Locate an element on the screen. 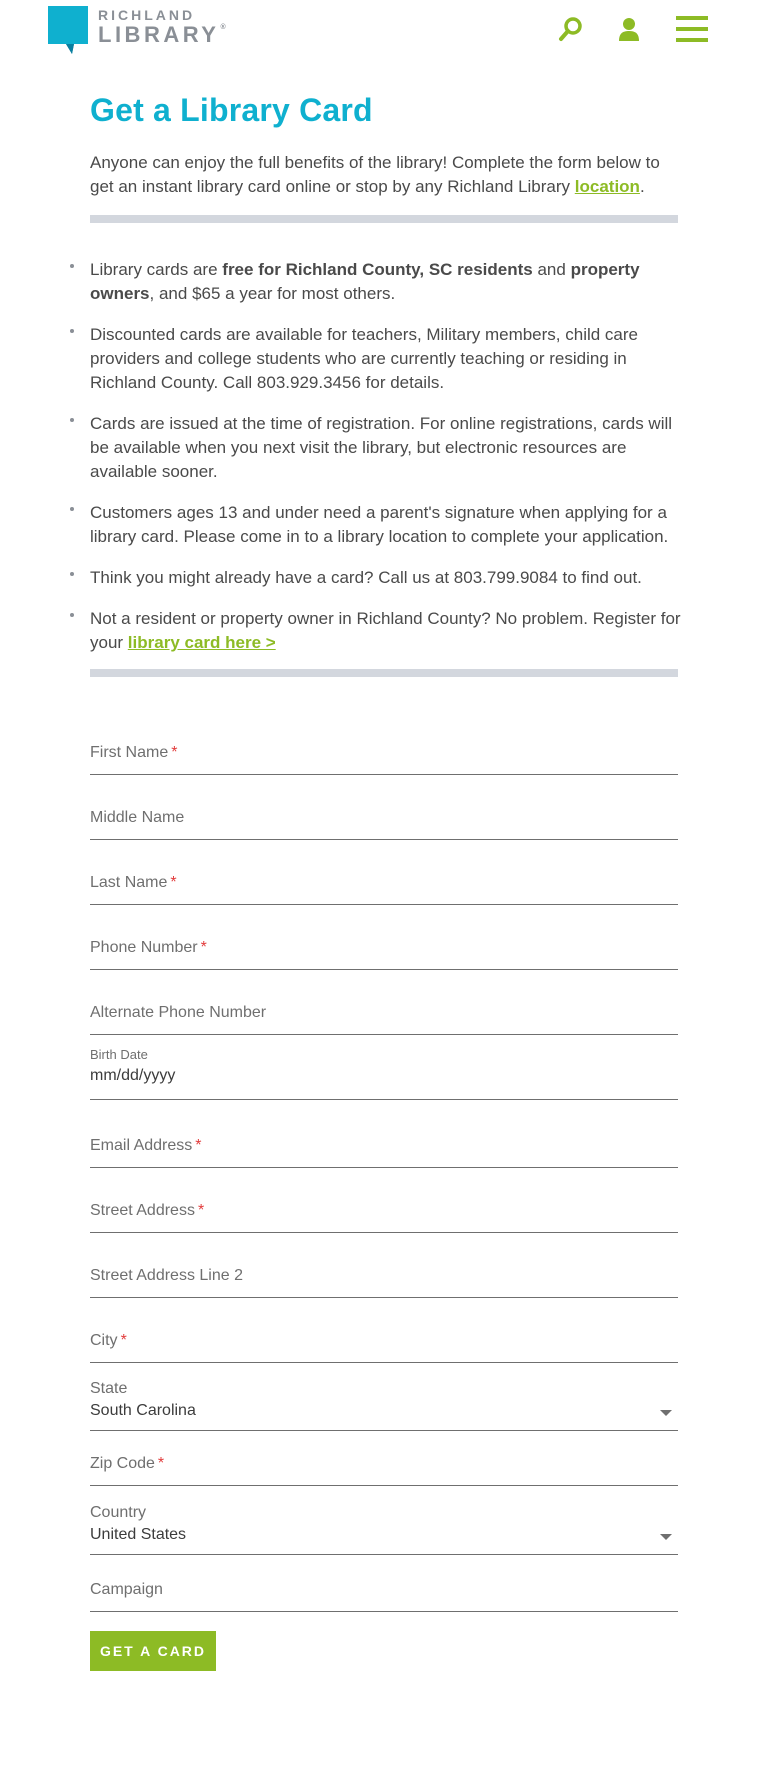  alternate-phone-label: Alternate Phone Number is located at coordinates (178, 1012).